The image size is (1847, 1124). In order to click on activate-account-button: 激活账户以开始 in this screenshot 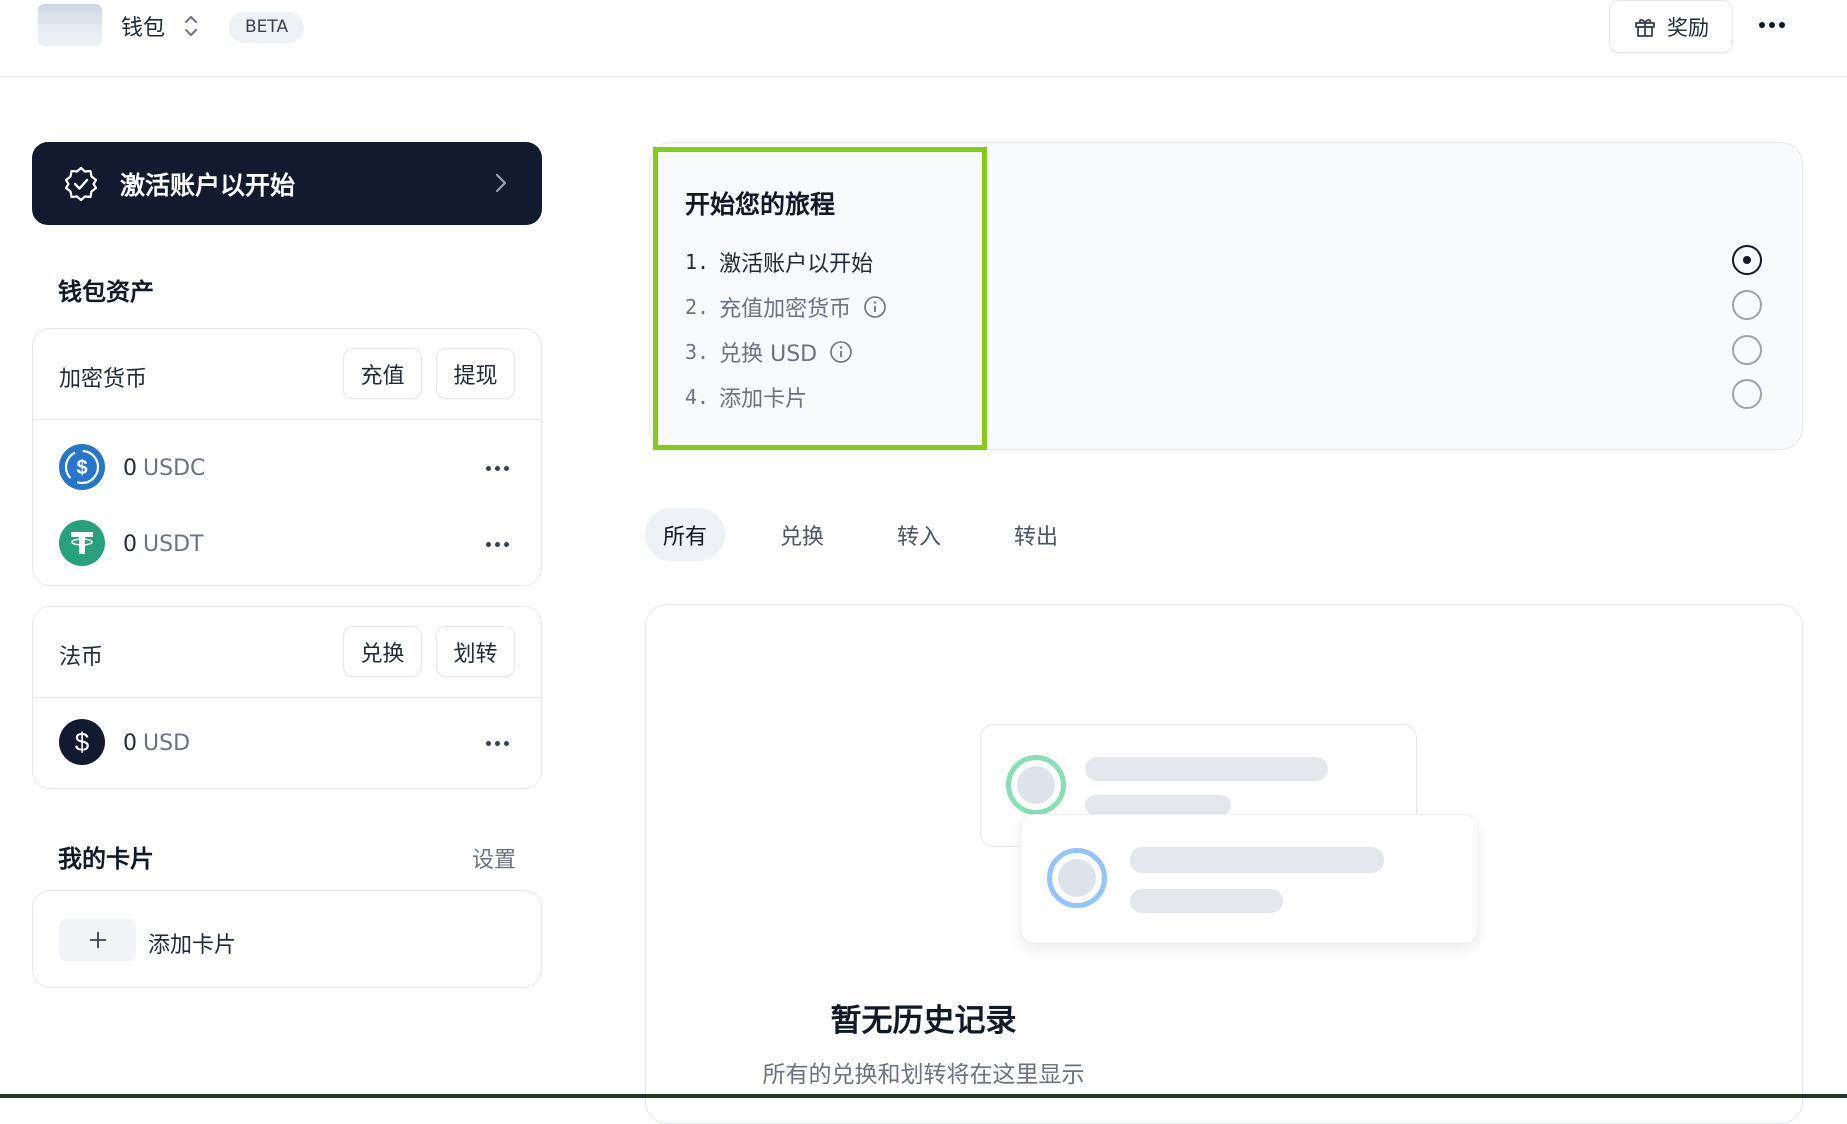, I will do `click(287, 183)`.